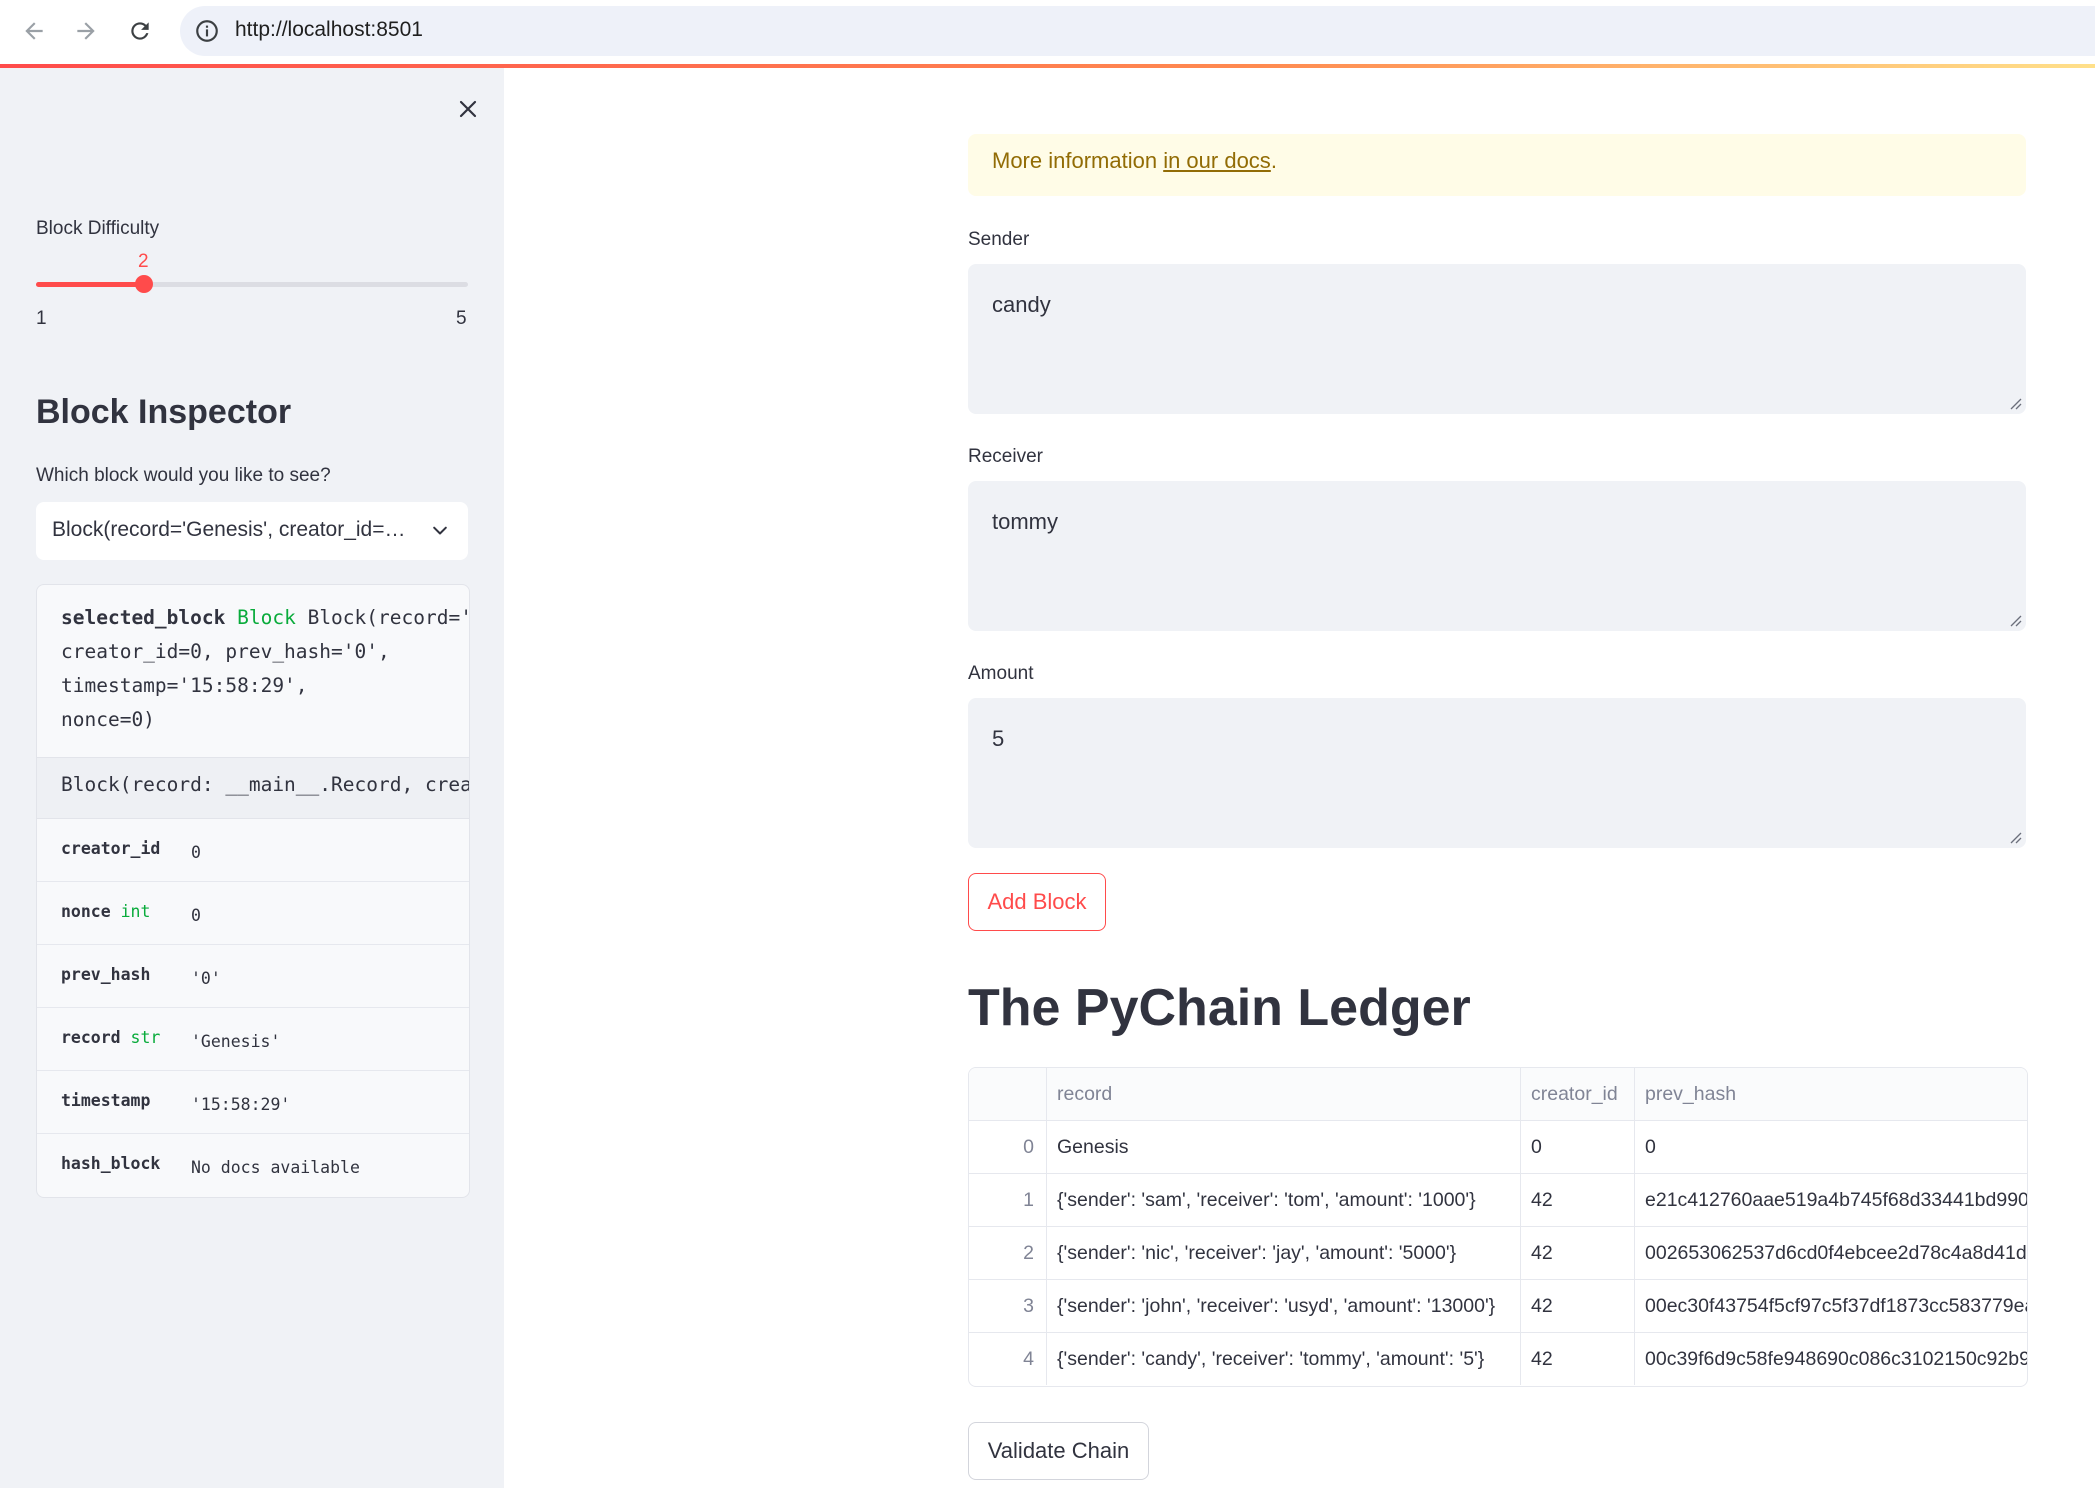 Image resolution: width=2095 pixels, height=1488 pixels. What do you see at coordinates (1001, 673) in the screenshot?
I see `amount-label: Amount` at bounding box center [1001, 673].